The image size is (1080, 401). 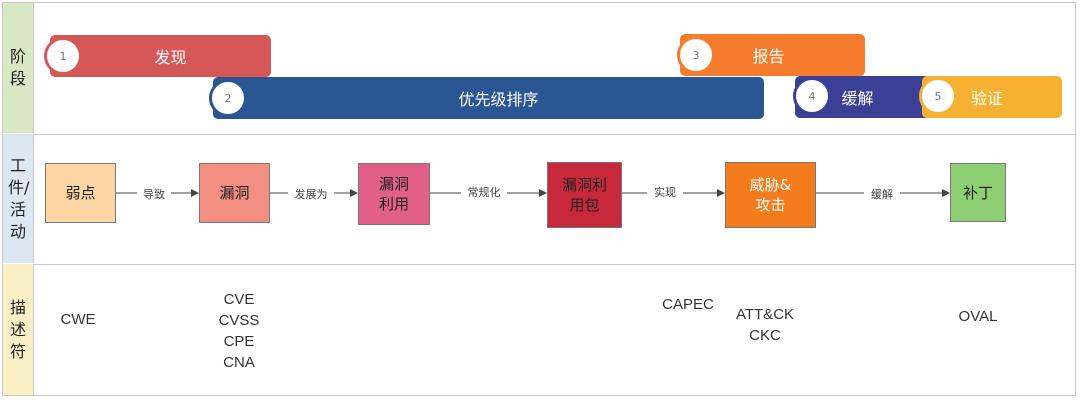 I want to click on artifact-vulnerability: 漏洞, so click(x=234, y=193).